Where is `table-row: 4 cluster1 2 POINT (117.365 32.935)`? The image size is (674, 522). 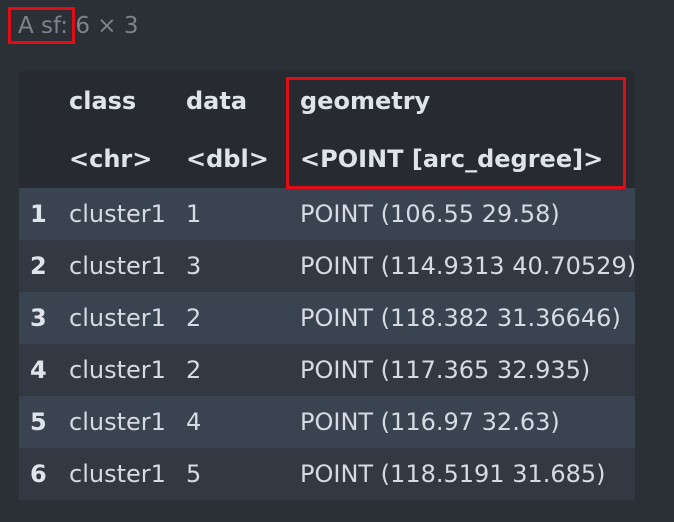
table-row: 4 cluster1 2 POINT (117.365 32.935) is located at coordinates (327, 370).